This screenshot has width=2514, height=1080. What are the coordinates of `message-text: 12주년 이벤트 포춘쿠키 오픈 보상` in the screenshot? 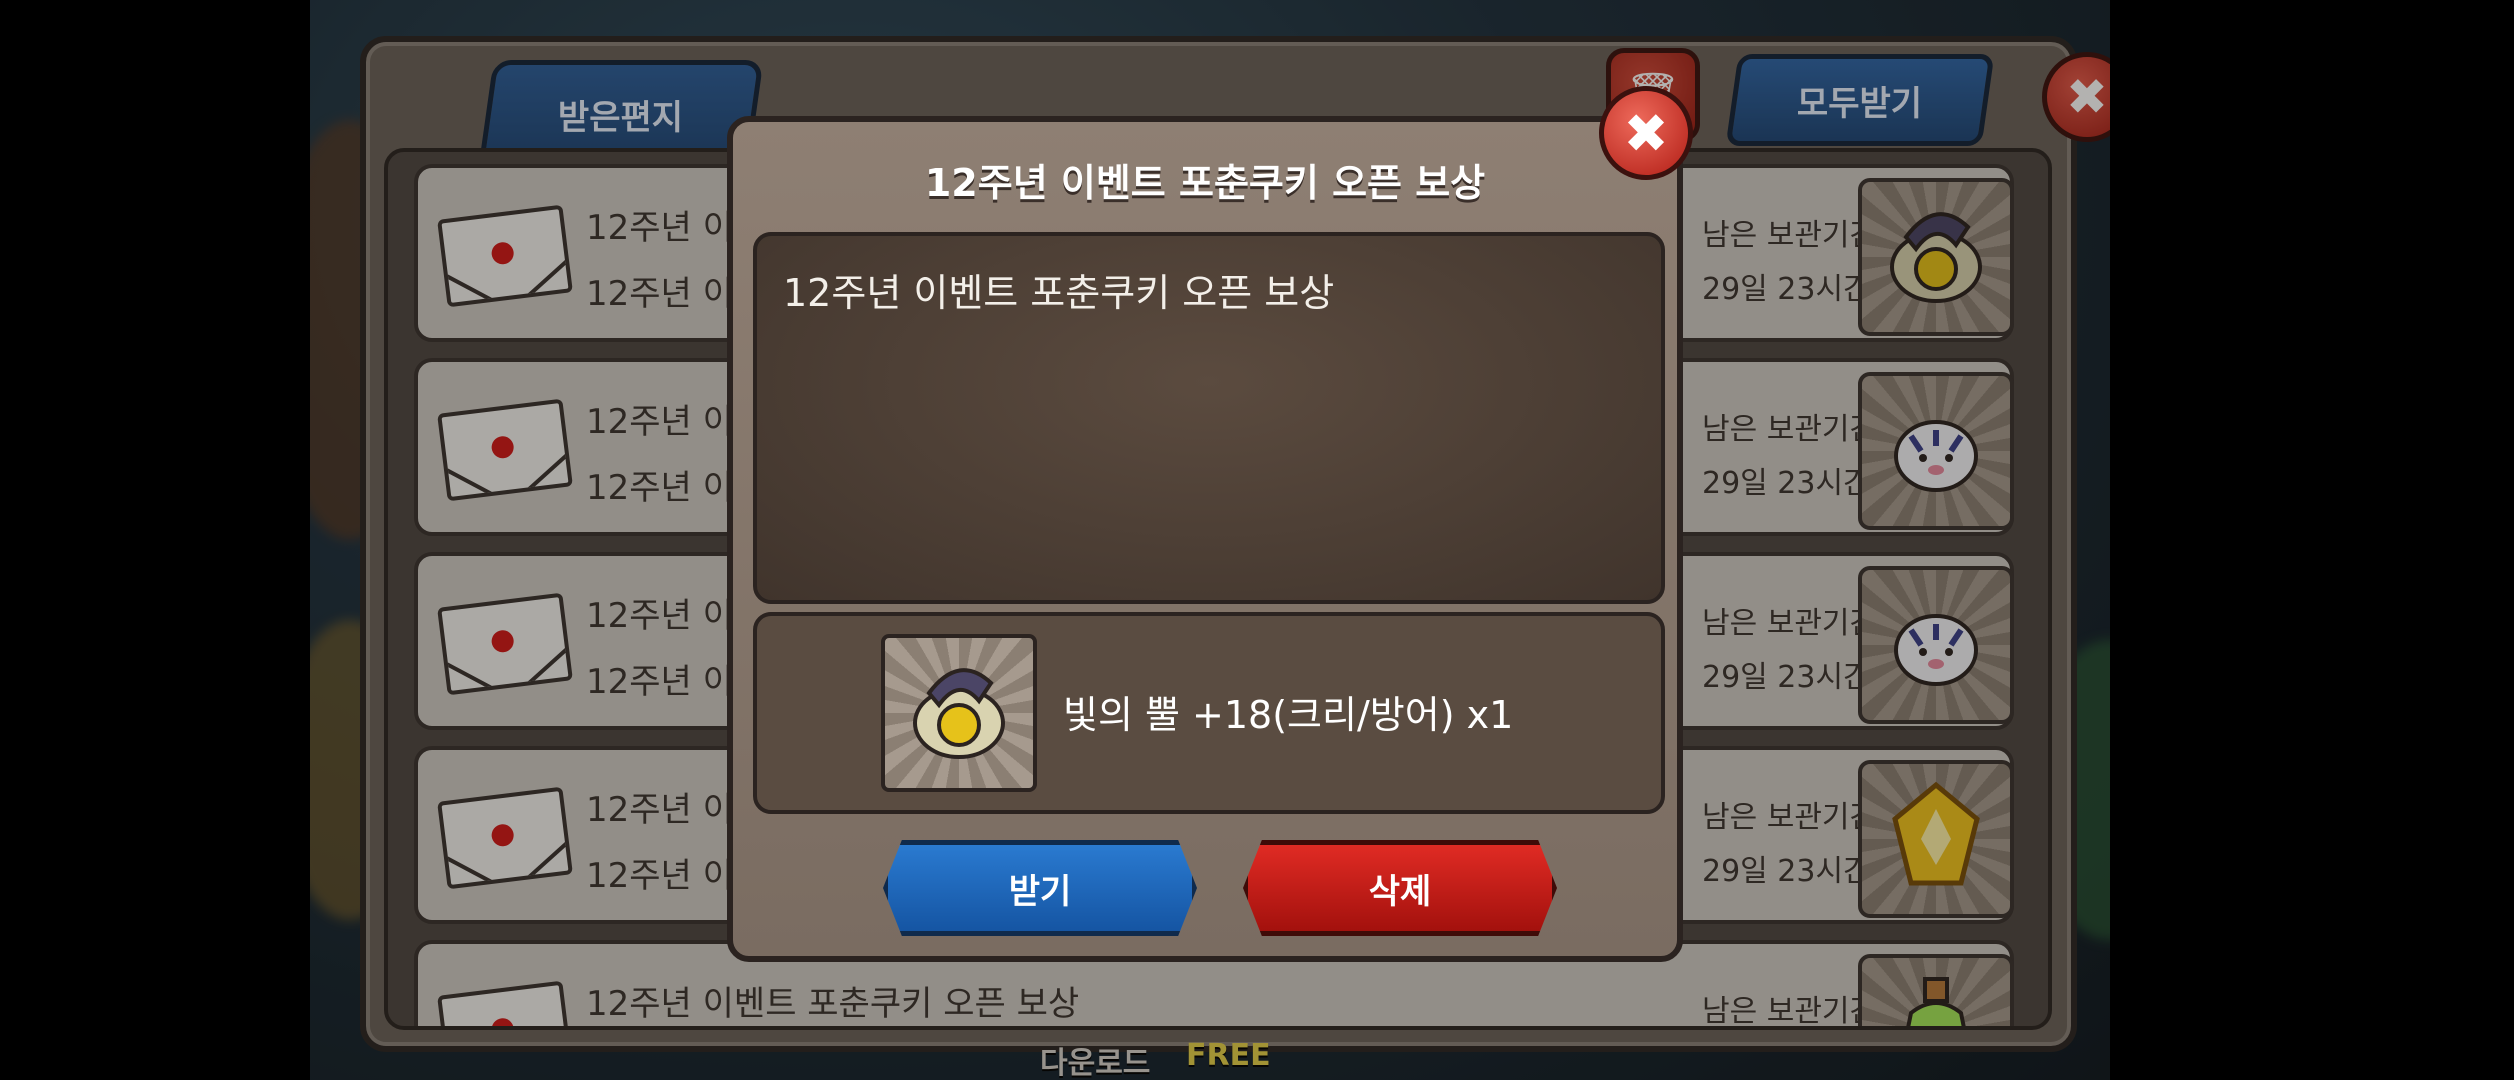 It's located at (1059, 293).